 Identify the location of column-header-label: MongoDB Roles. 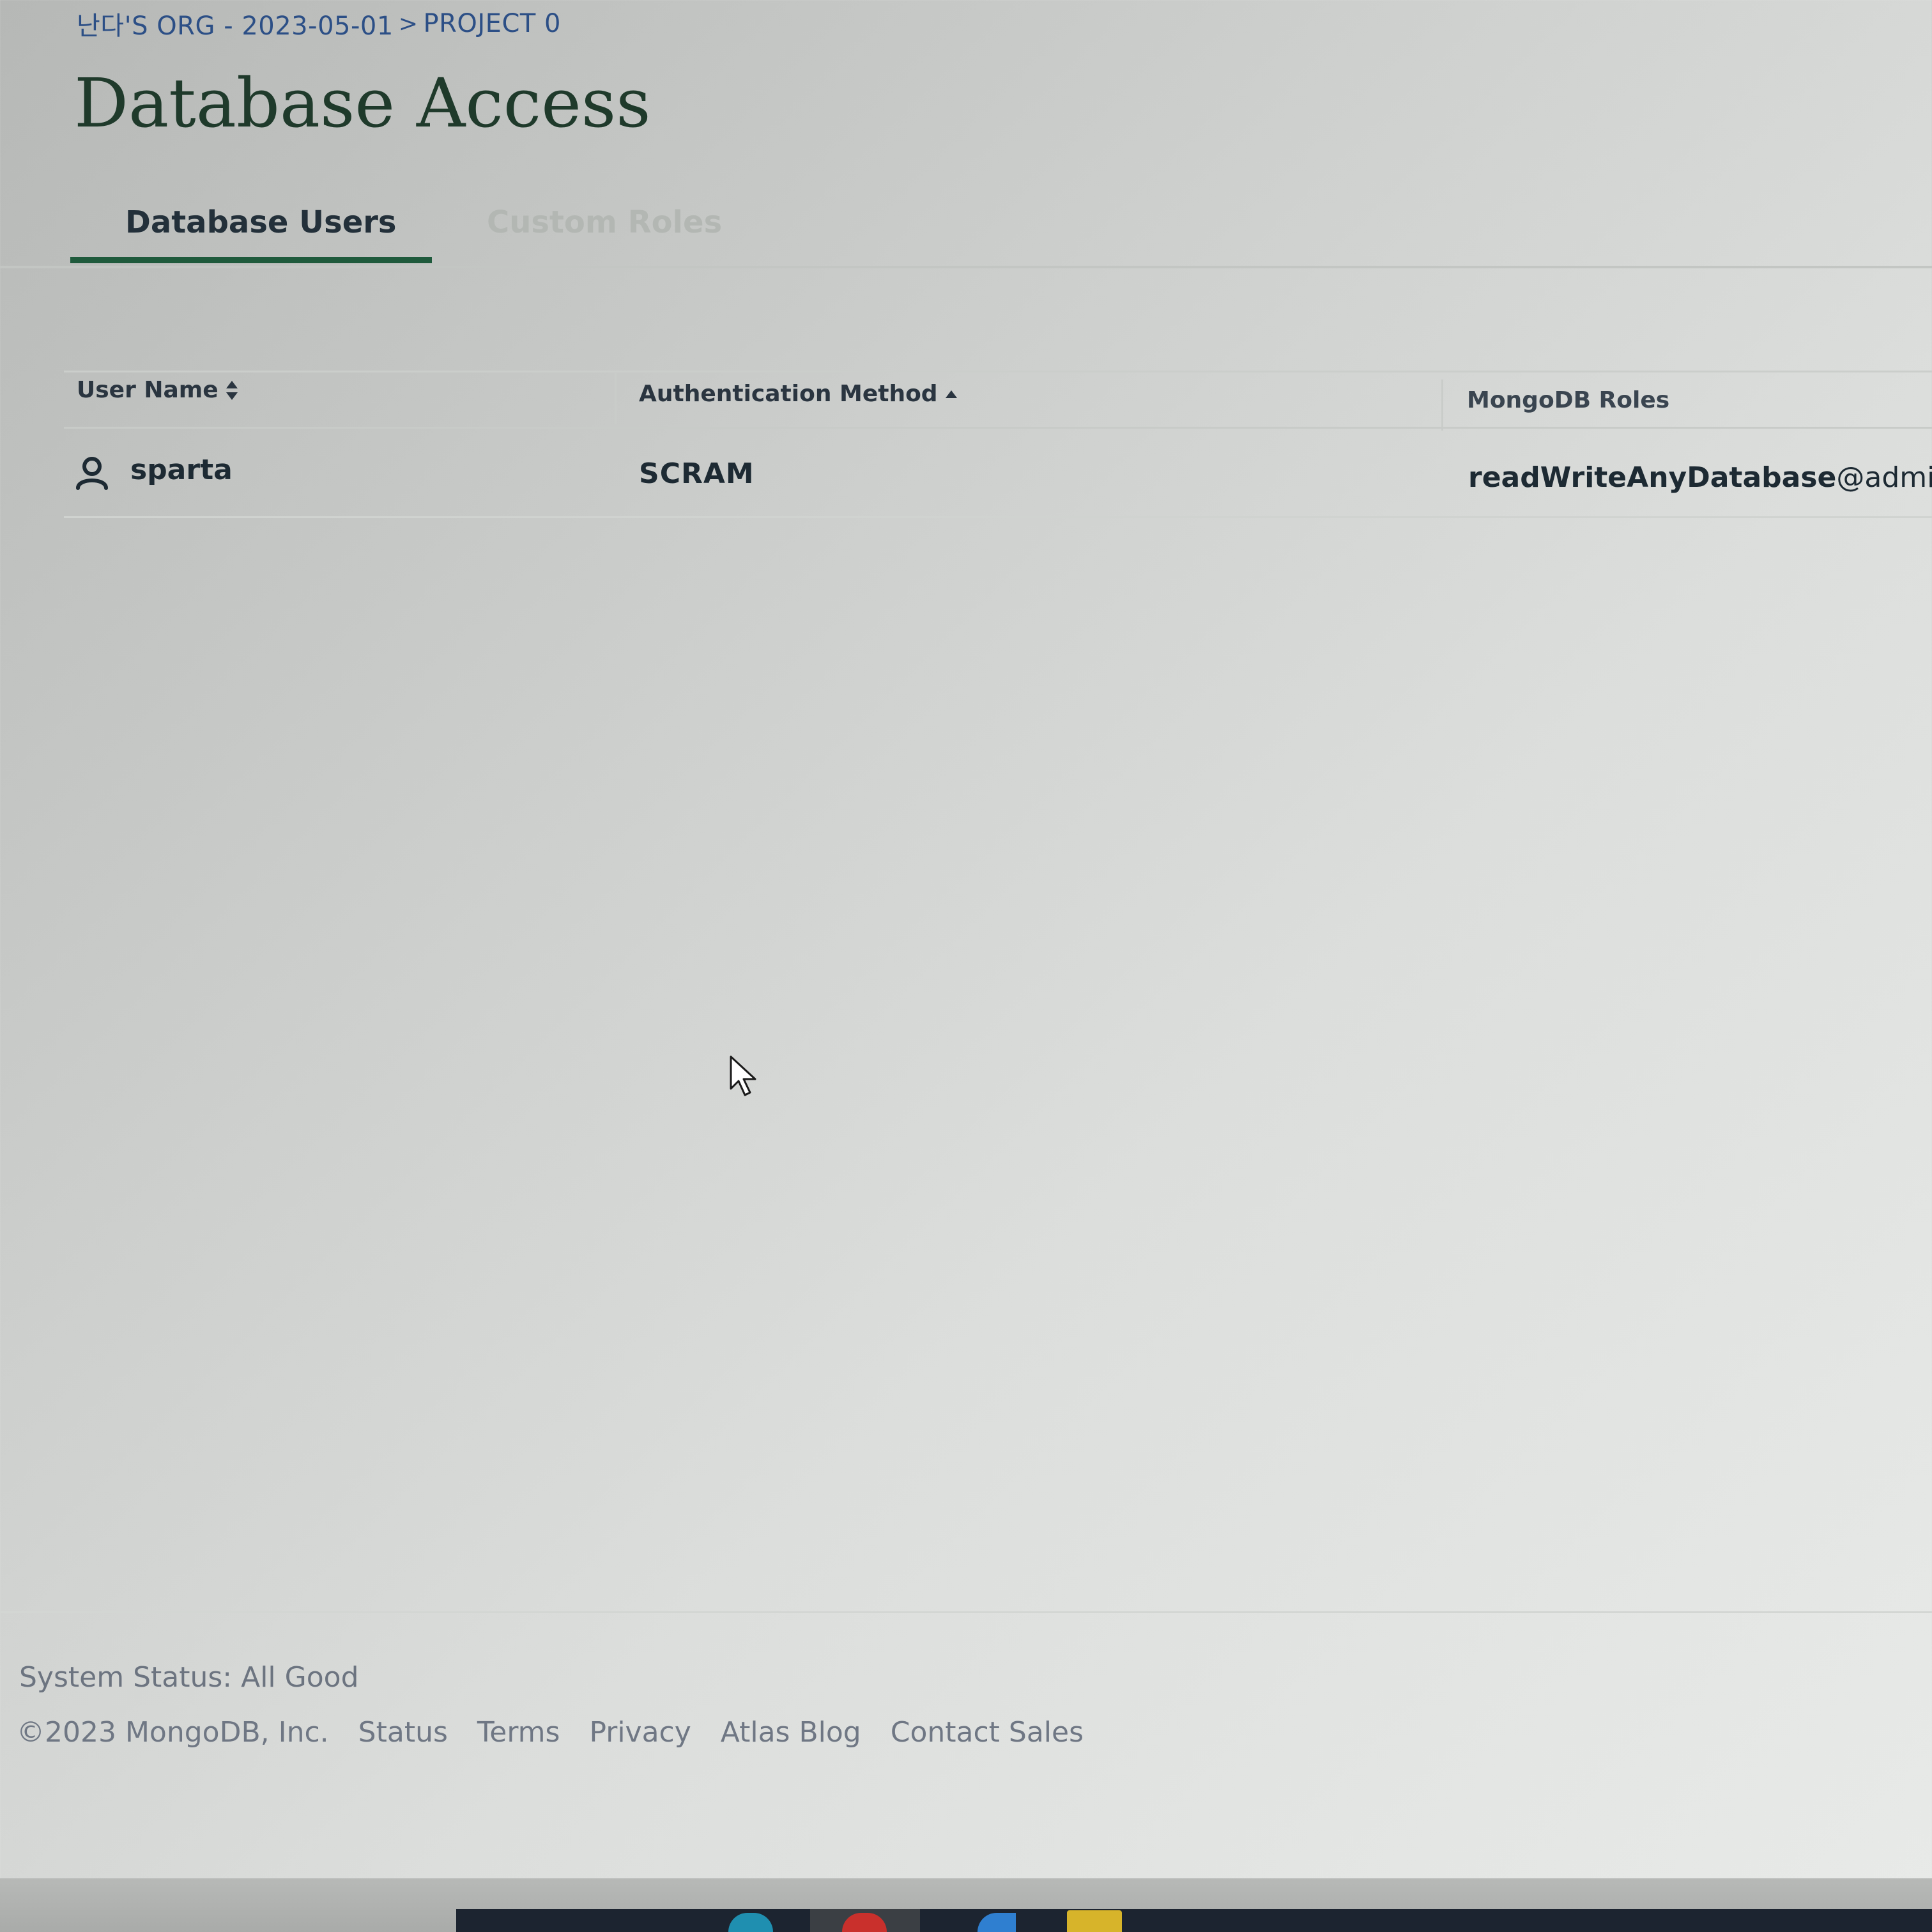
(1568, 400).